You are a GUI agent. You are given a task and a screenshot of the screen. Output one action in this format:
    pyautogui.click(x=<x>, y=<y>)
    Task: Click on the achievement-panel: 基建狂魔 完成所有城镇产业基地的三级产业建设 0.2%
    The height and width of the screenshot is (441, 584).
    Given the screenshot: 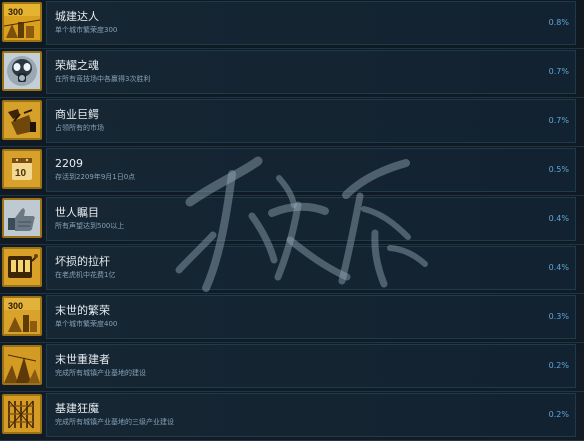 What is the action you would take?
    pyautogui.click(x=311, y=415)
    